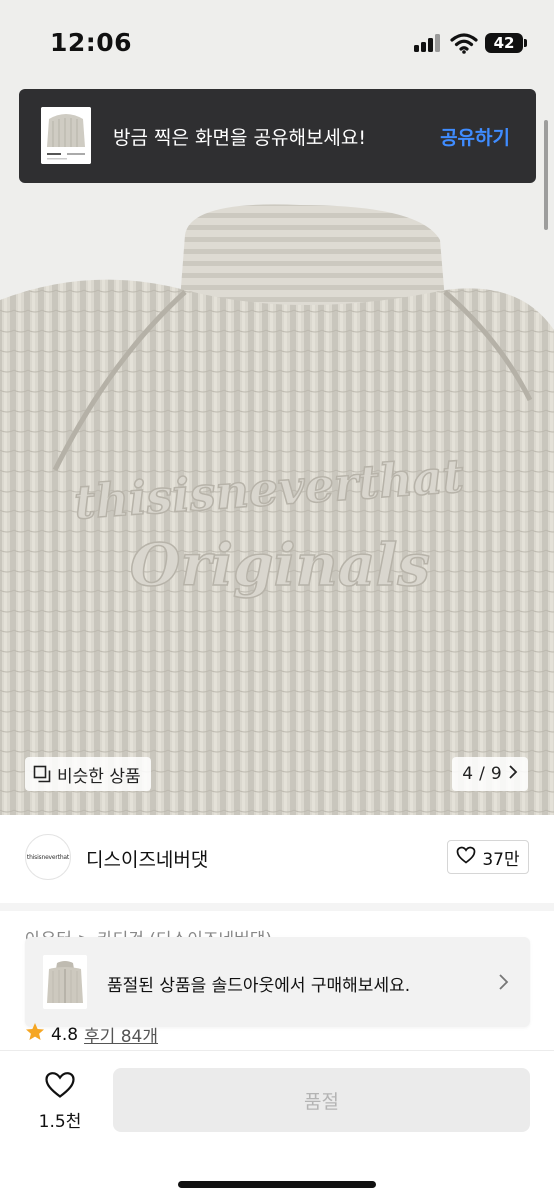 This screenshot has width=554, height=1200. What do you see at coordinates (277, 45) in the screenshot?
I see `status-bar: 12:06 42` at bounding box center [277, 45].